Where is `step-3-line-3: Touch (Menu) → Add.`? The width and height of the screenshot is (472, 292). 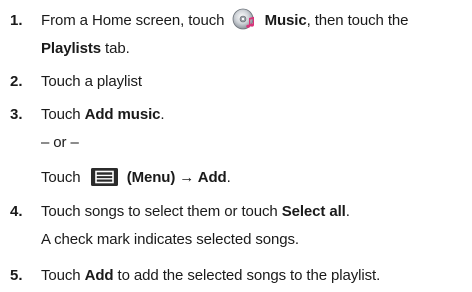 step-3-line-3: Touch (Menu) → Add. is located at coordinates (136, 177).